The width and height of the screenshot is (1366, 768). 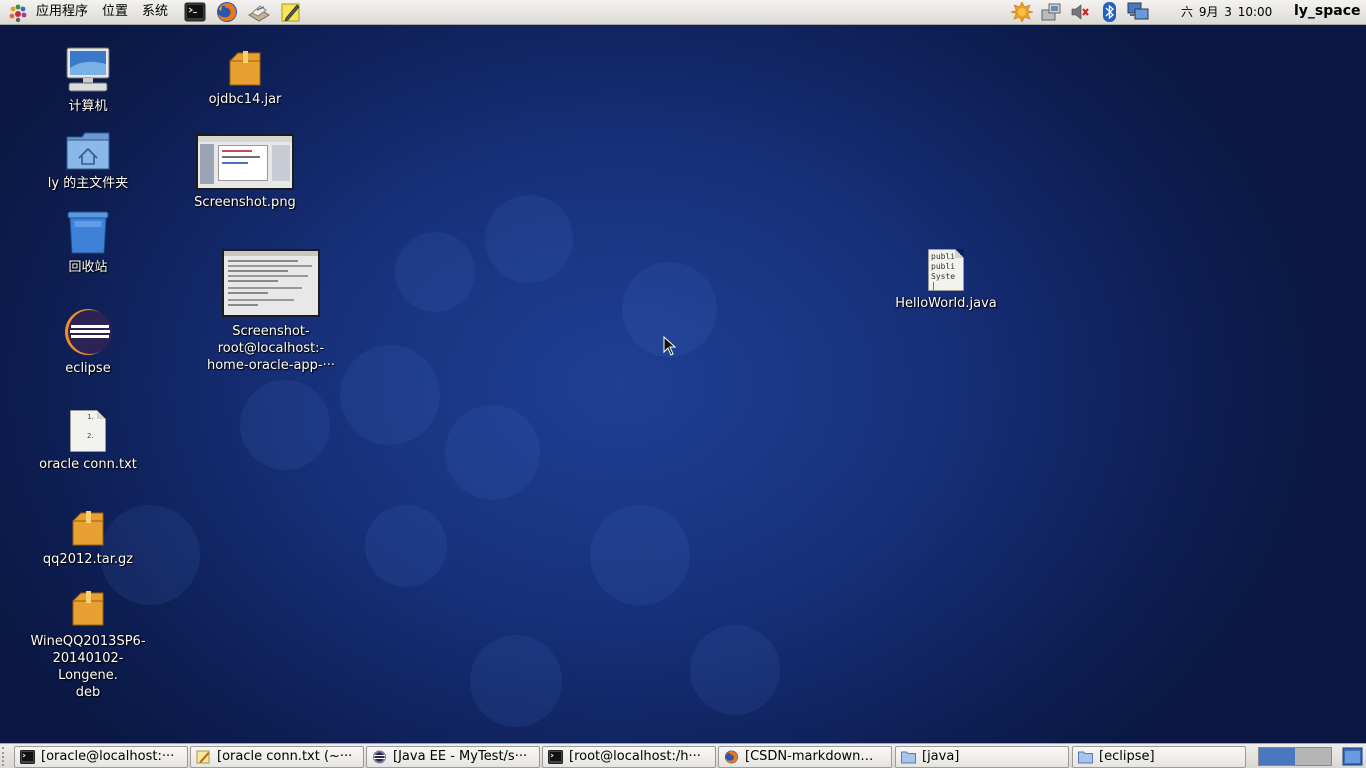 I want to click on jar-archive-icon, so click(x=245, y=69).